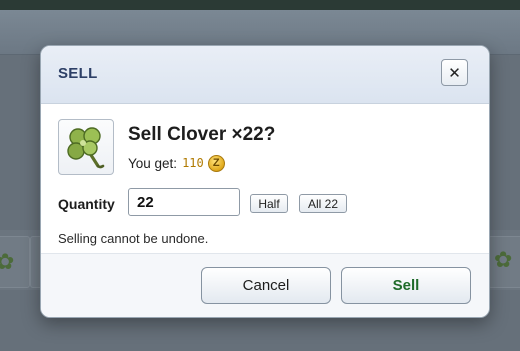 Image resolution: width=520 pixels, height=351 pixels. I want to click on quantity-label: Quantity, so click(86, 204).